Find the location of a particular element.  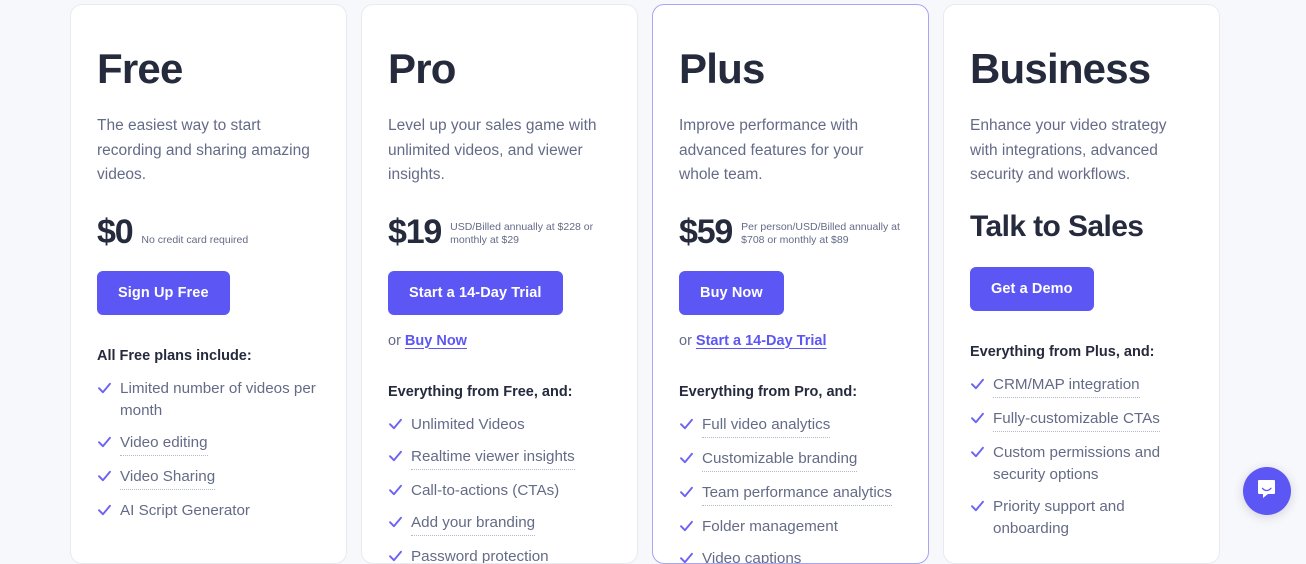

features-heading: Everything from Free, and: is located at coordinates (499, 392).